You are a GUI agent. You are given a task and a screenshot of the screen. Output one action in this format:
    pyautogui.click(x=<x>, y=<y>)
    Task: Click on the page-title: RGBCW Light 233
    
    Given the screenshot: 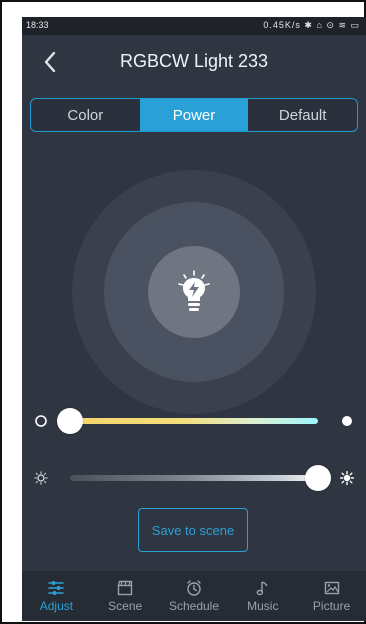 What is the action you would take?
    pyautogui.click(x=194, y=61)
    